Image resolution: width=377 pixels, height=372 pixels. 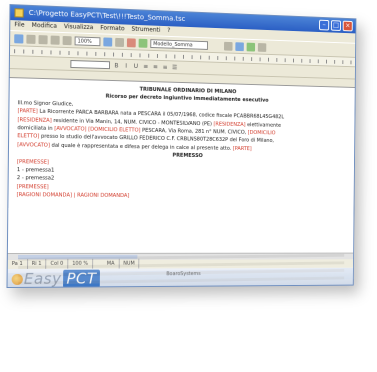 I want to click on copy-icon, so click(x=43, y=39).